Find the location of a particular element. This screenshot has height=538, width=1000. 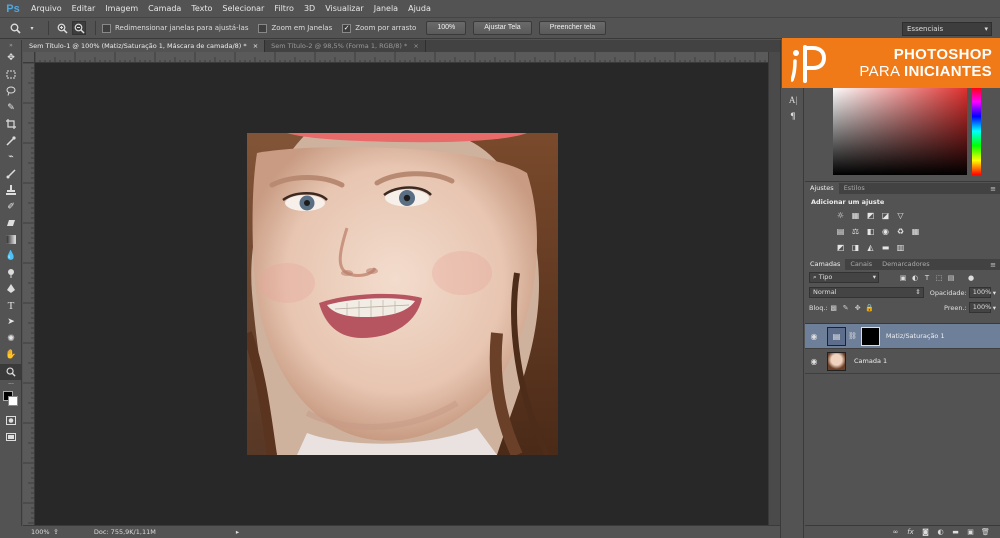

zoom-out-icon is located at coordinates (79, 28).